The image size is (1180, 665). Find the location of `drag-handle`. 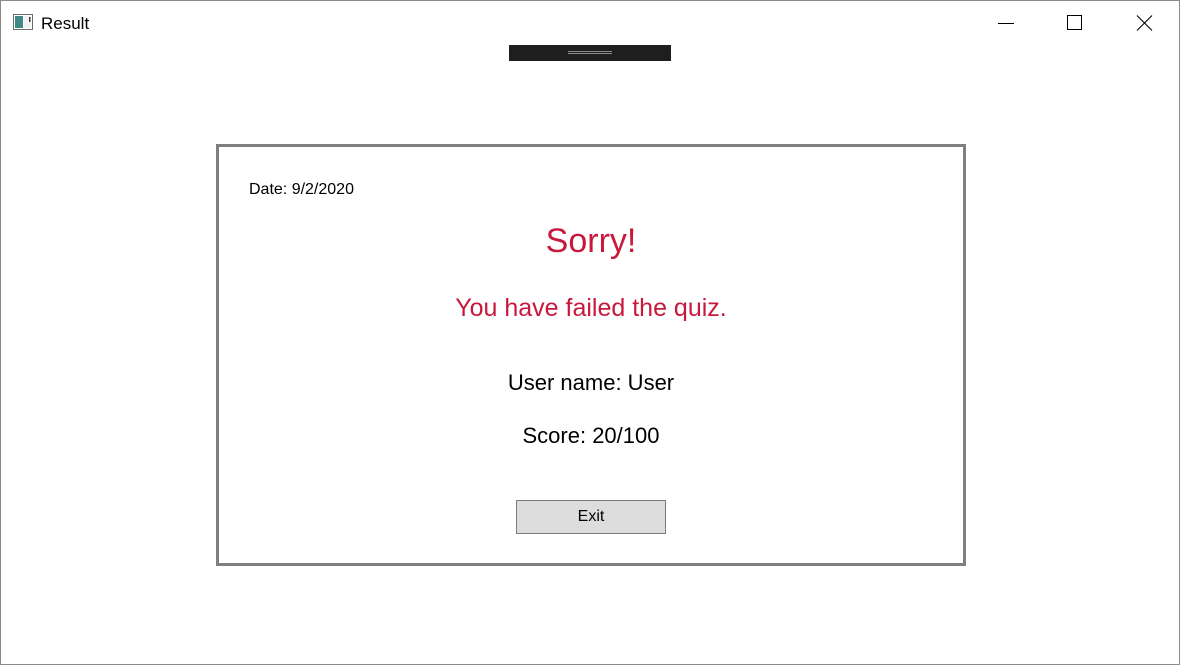

drag-handle is located at coordinates (590, 53).